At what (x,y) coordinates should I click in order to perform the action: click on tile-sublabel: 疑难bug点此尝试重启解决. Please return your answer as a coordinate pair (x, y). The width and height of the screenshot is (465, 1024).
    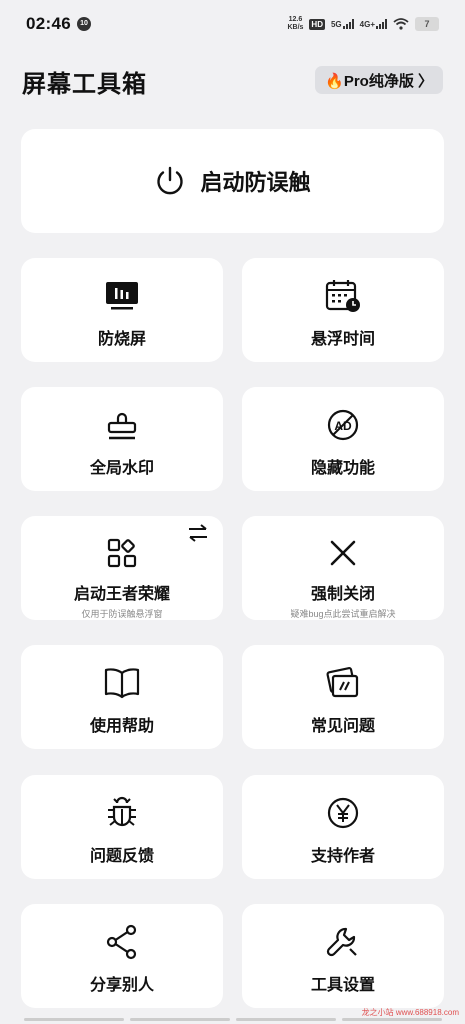
    Looking at the image, I should click on (343, 614).